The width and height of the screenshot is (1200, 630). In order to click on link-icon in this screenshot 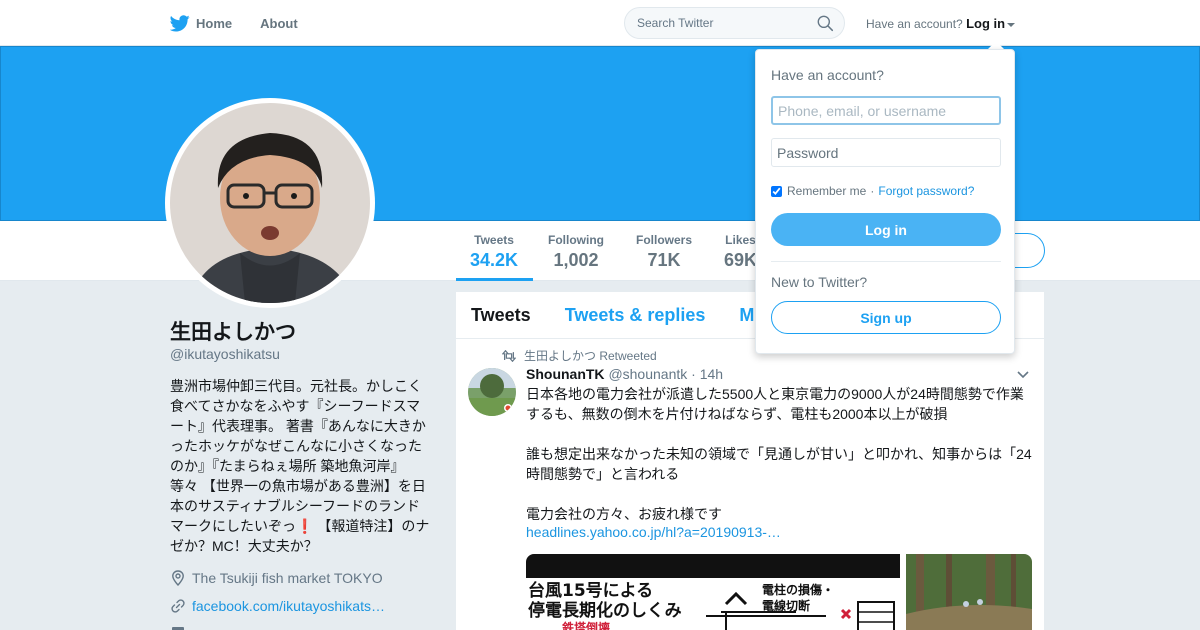, I will do `click(178, 606)`.